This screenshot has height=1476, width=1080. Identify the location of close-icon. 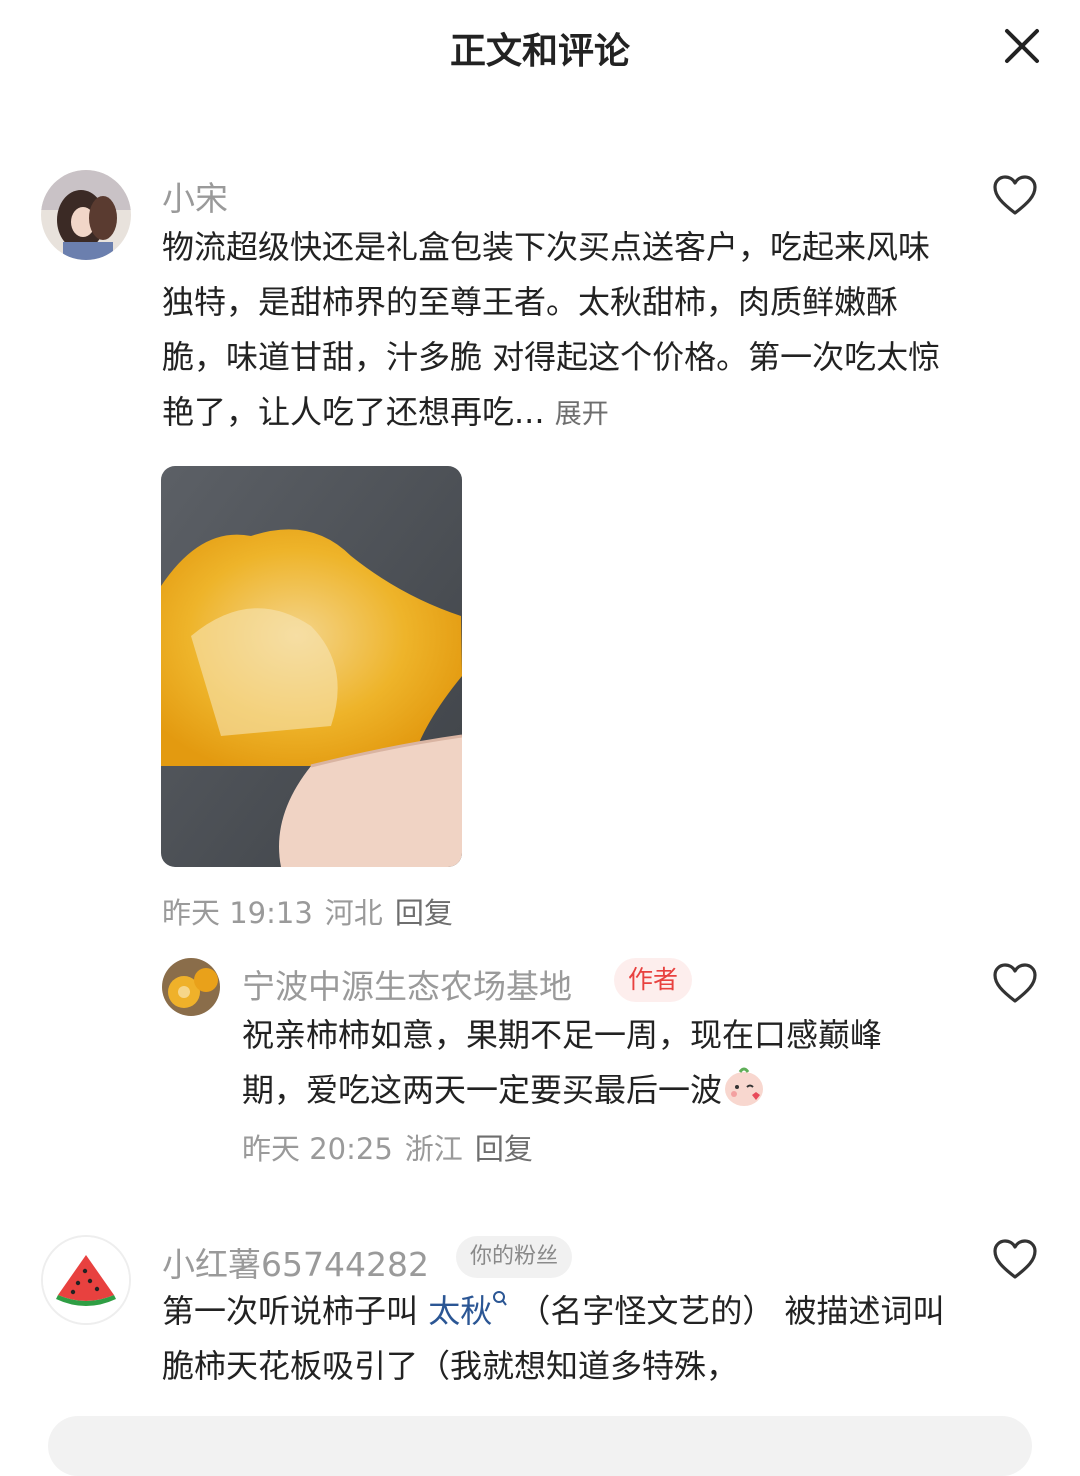
(1022, 46).